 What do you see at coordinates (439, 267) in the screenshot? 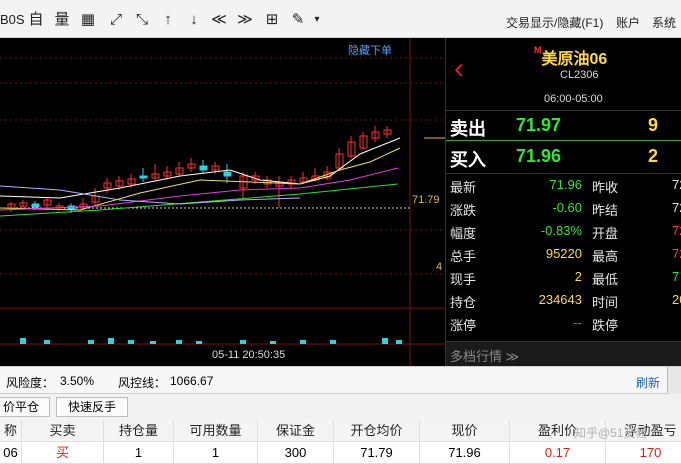
I see `volume-axis-label: 4` at bounding box center [439, 267].